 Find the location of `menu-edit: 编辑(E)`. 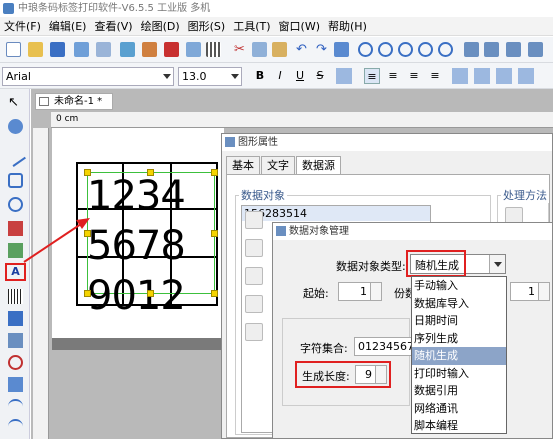

menu-edit: 编辑(E) is located at coordinates (68, 26).